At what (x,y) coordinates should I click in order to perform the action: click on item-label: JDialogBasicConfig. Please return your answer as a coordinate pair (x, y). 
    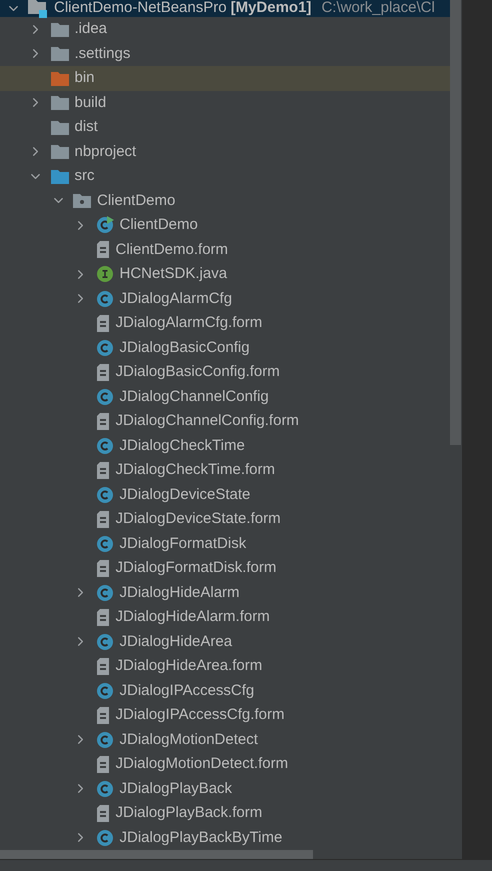
    Looking at the image, I should click on (185, 348).